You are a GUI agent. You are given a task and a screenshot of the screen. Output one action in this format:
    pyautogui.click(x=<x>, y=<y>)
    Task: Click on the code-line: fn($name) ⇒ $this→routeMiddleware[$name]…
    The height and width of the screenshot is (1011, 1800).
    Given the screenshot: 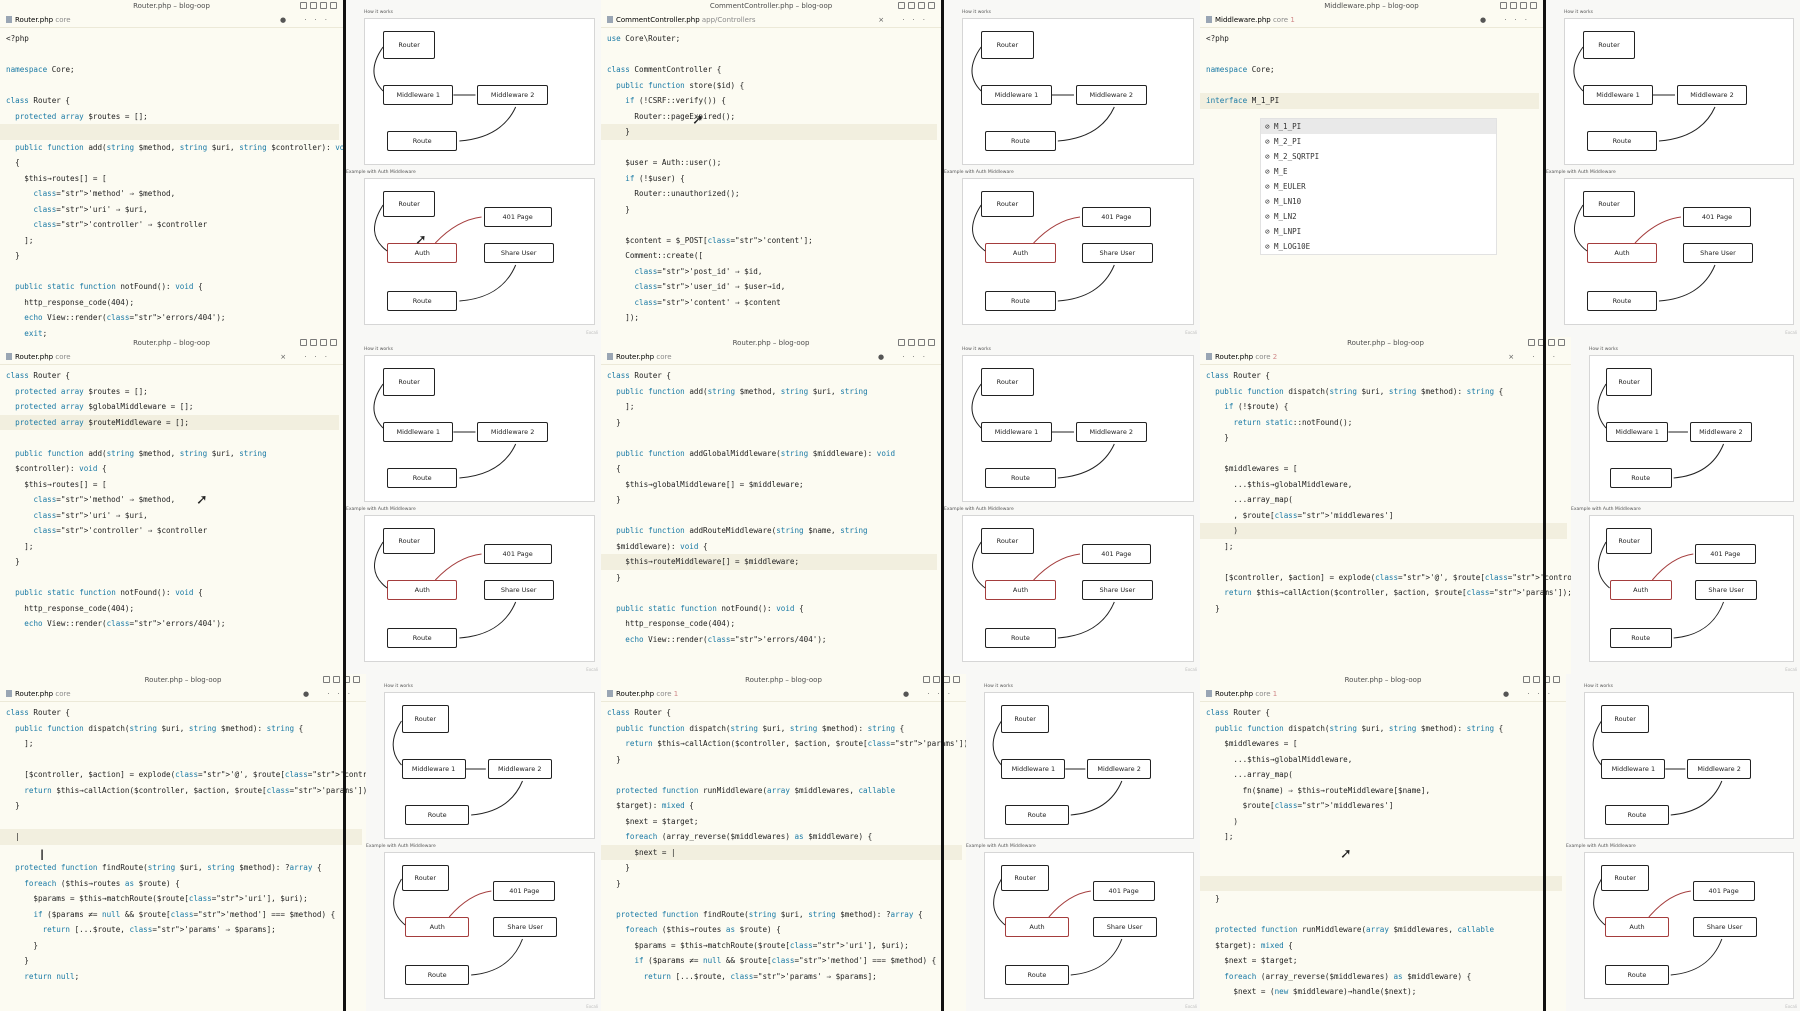 What is the action you would take?
    pyautogui.click(x=1384, y=791)
    